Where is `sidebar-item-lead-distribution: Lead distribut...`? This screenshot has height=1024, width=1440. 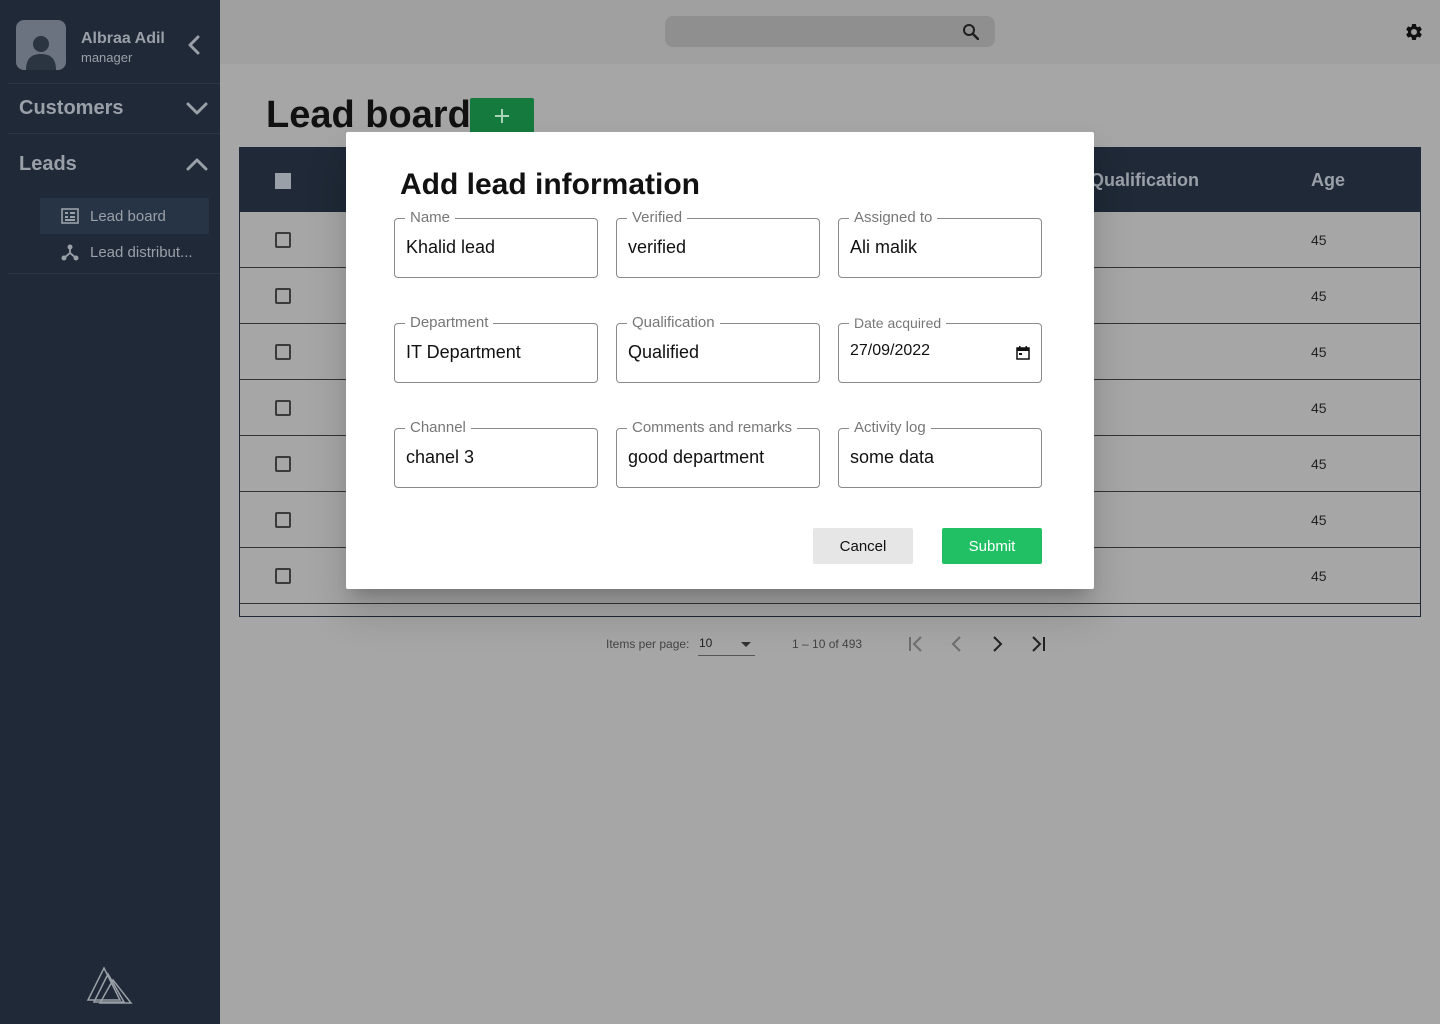
sidebar-item-lead-distribution: Lead distribut... is located at coordinates (124, 252).